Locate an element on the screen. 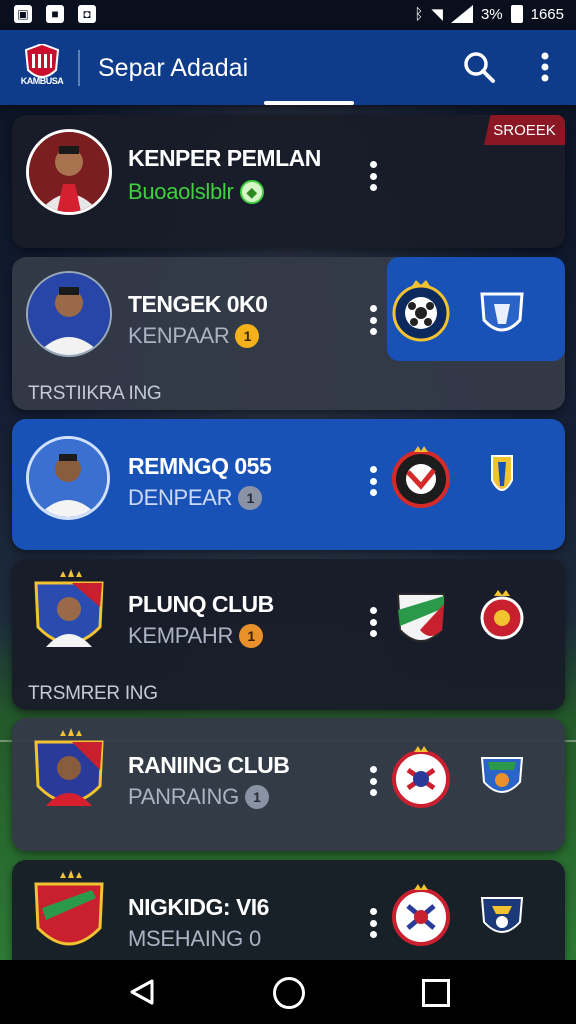 The image size is (576, 1024). wifi-icon: ◥ is located at coordinates (437, 14).